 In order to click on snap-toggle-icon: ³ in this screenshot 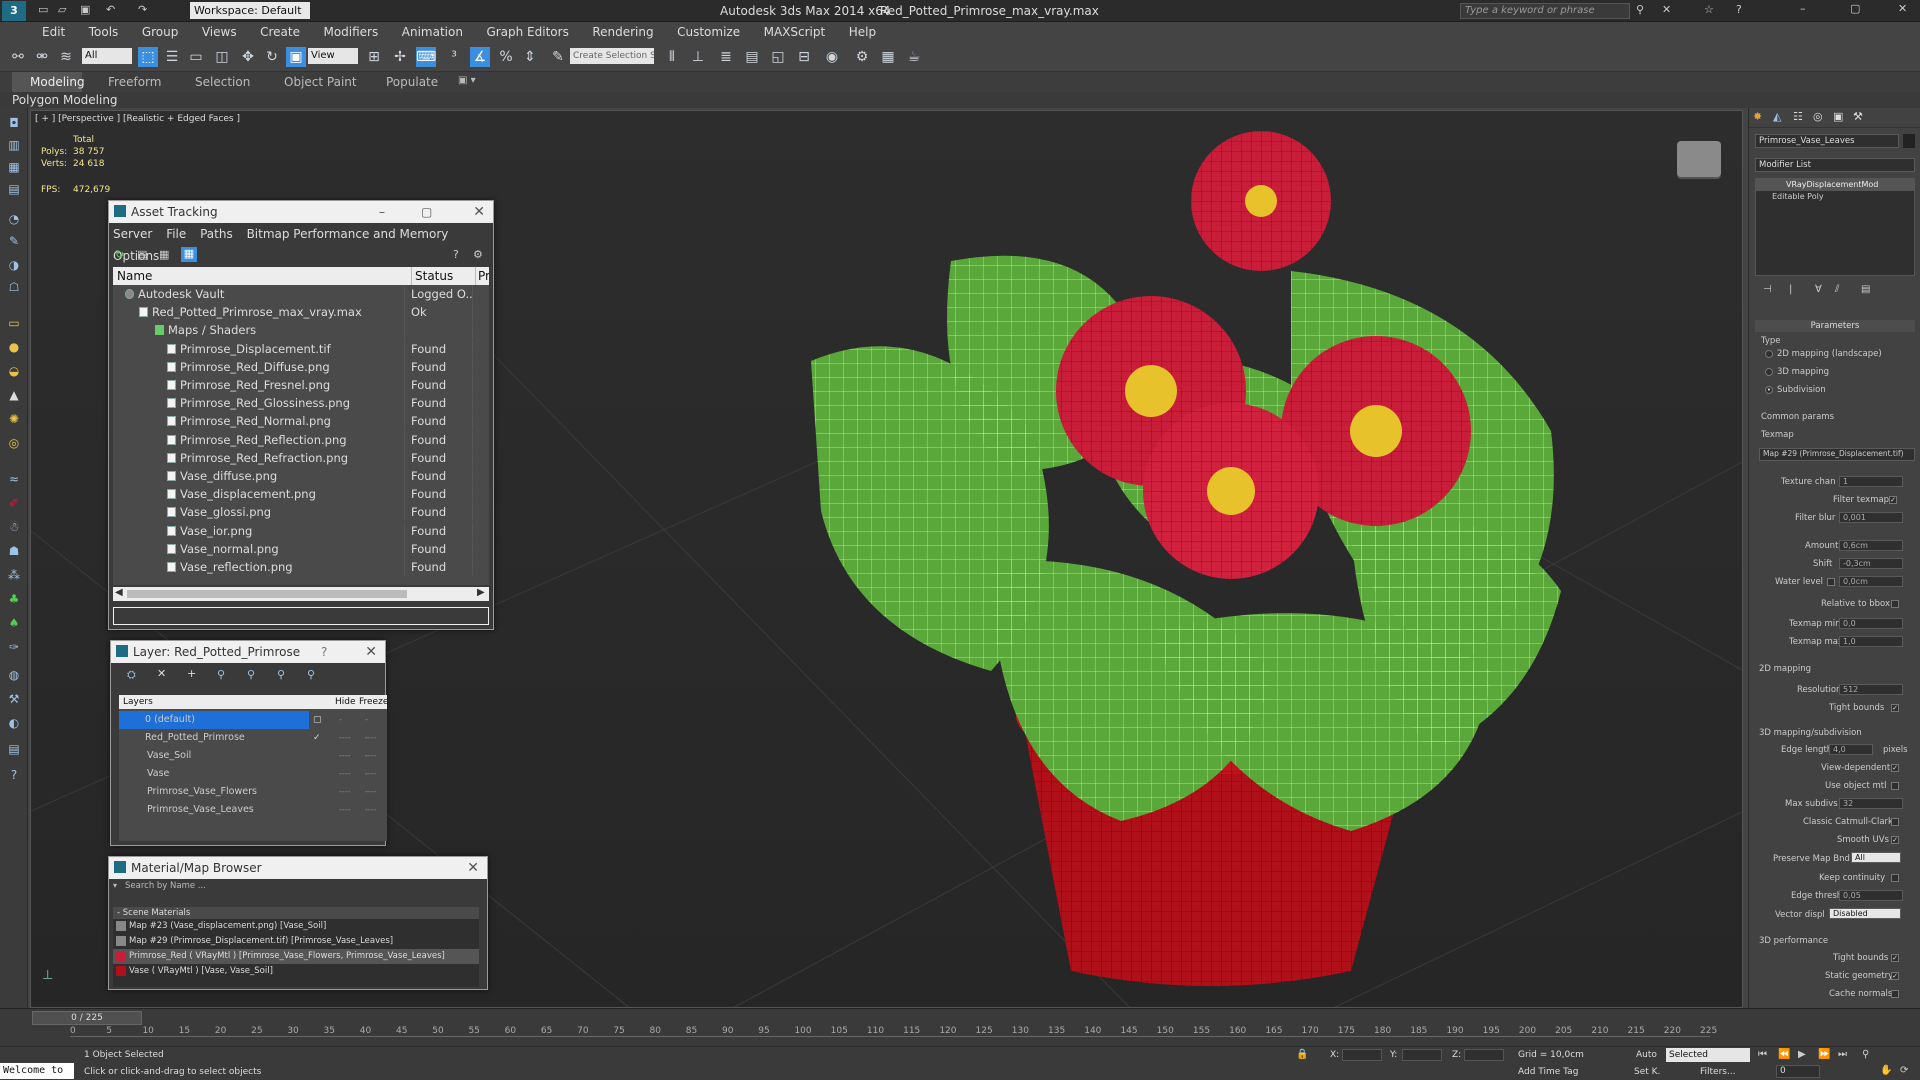, I will do `click(454, 57)`.